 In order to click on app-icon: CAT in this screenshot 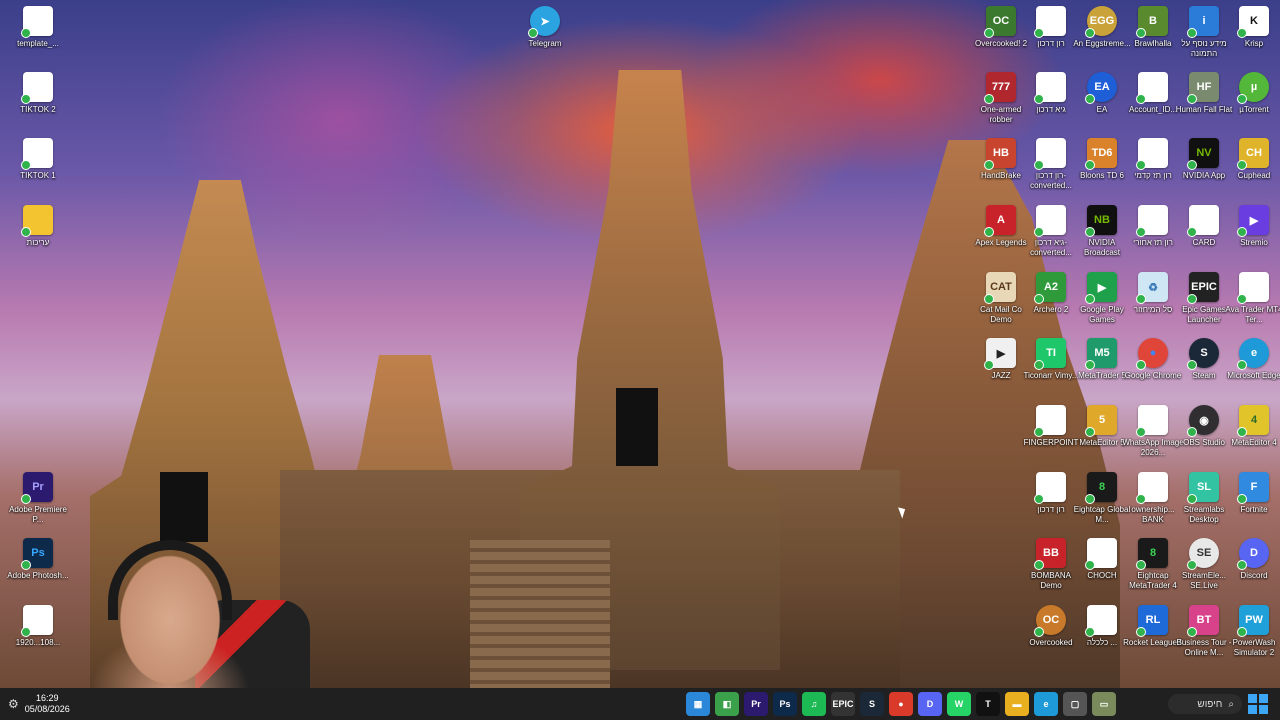, I will do `click(1000, 288)`.